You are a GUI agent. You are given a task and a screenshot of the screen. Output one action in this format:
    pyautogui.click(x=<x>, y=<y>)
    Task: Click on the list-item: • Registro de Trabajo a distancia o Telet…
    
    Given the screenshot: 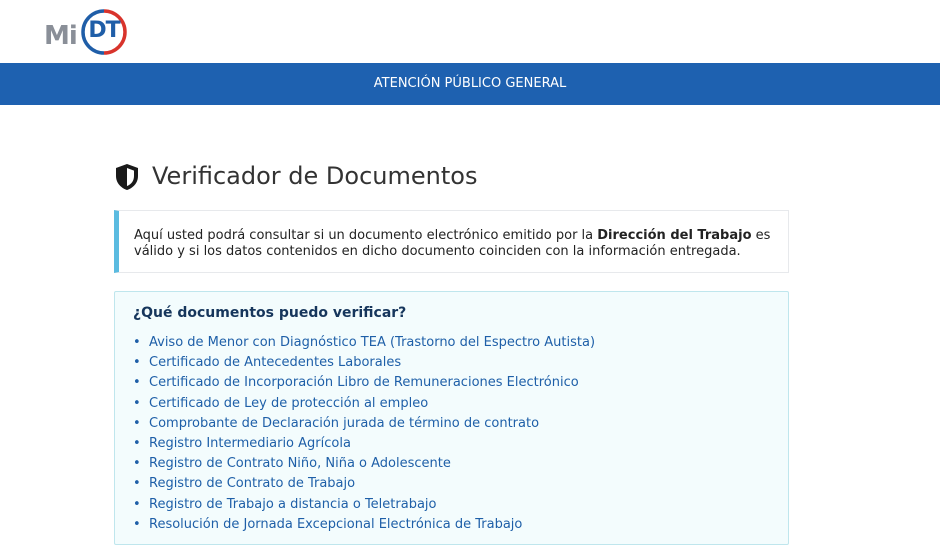 What is the action you would take?
    pyautogui.click(x=364, y=505)
    